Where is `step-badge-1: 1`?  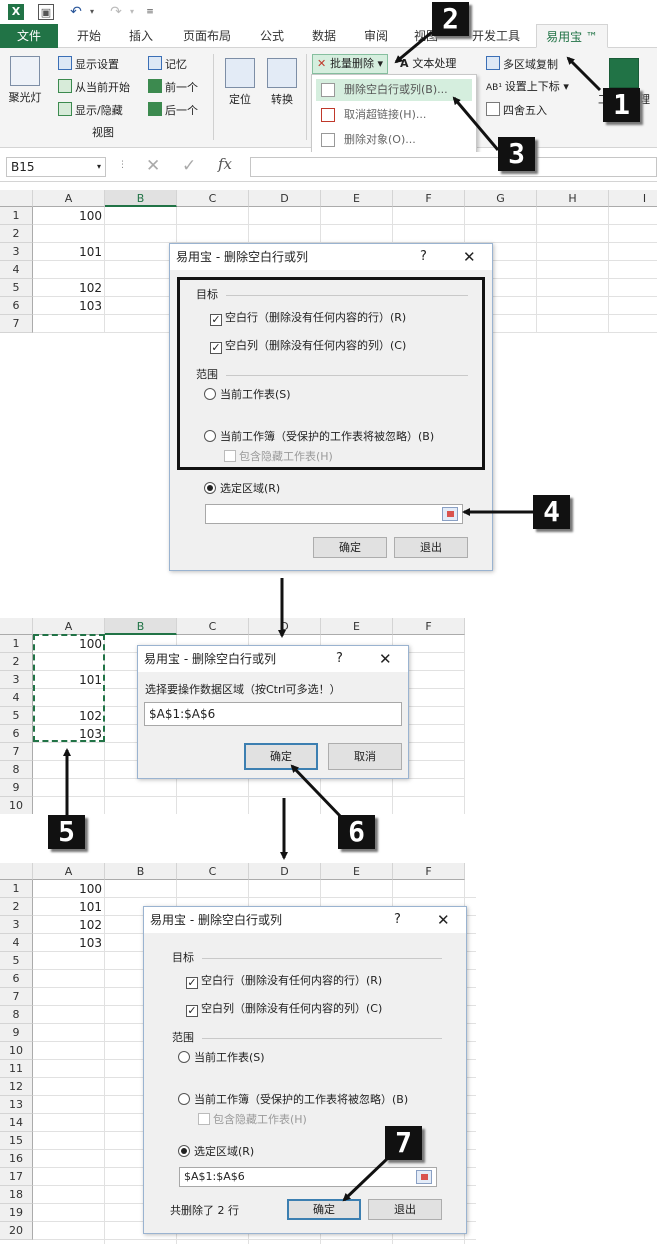
step-badge-1: 1 is located at coordinates (621, 105).